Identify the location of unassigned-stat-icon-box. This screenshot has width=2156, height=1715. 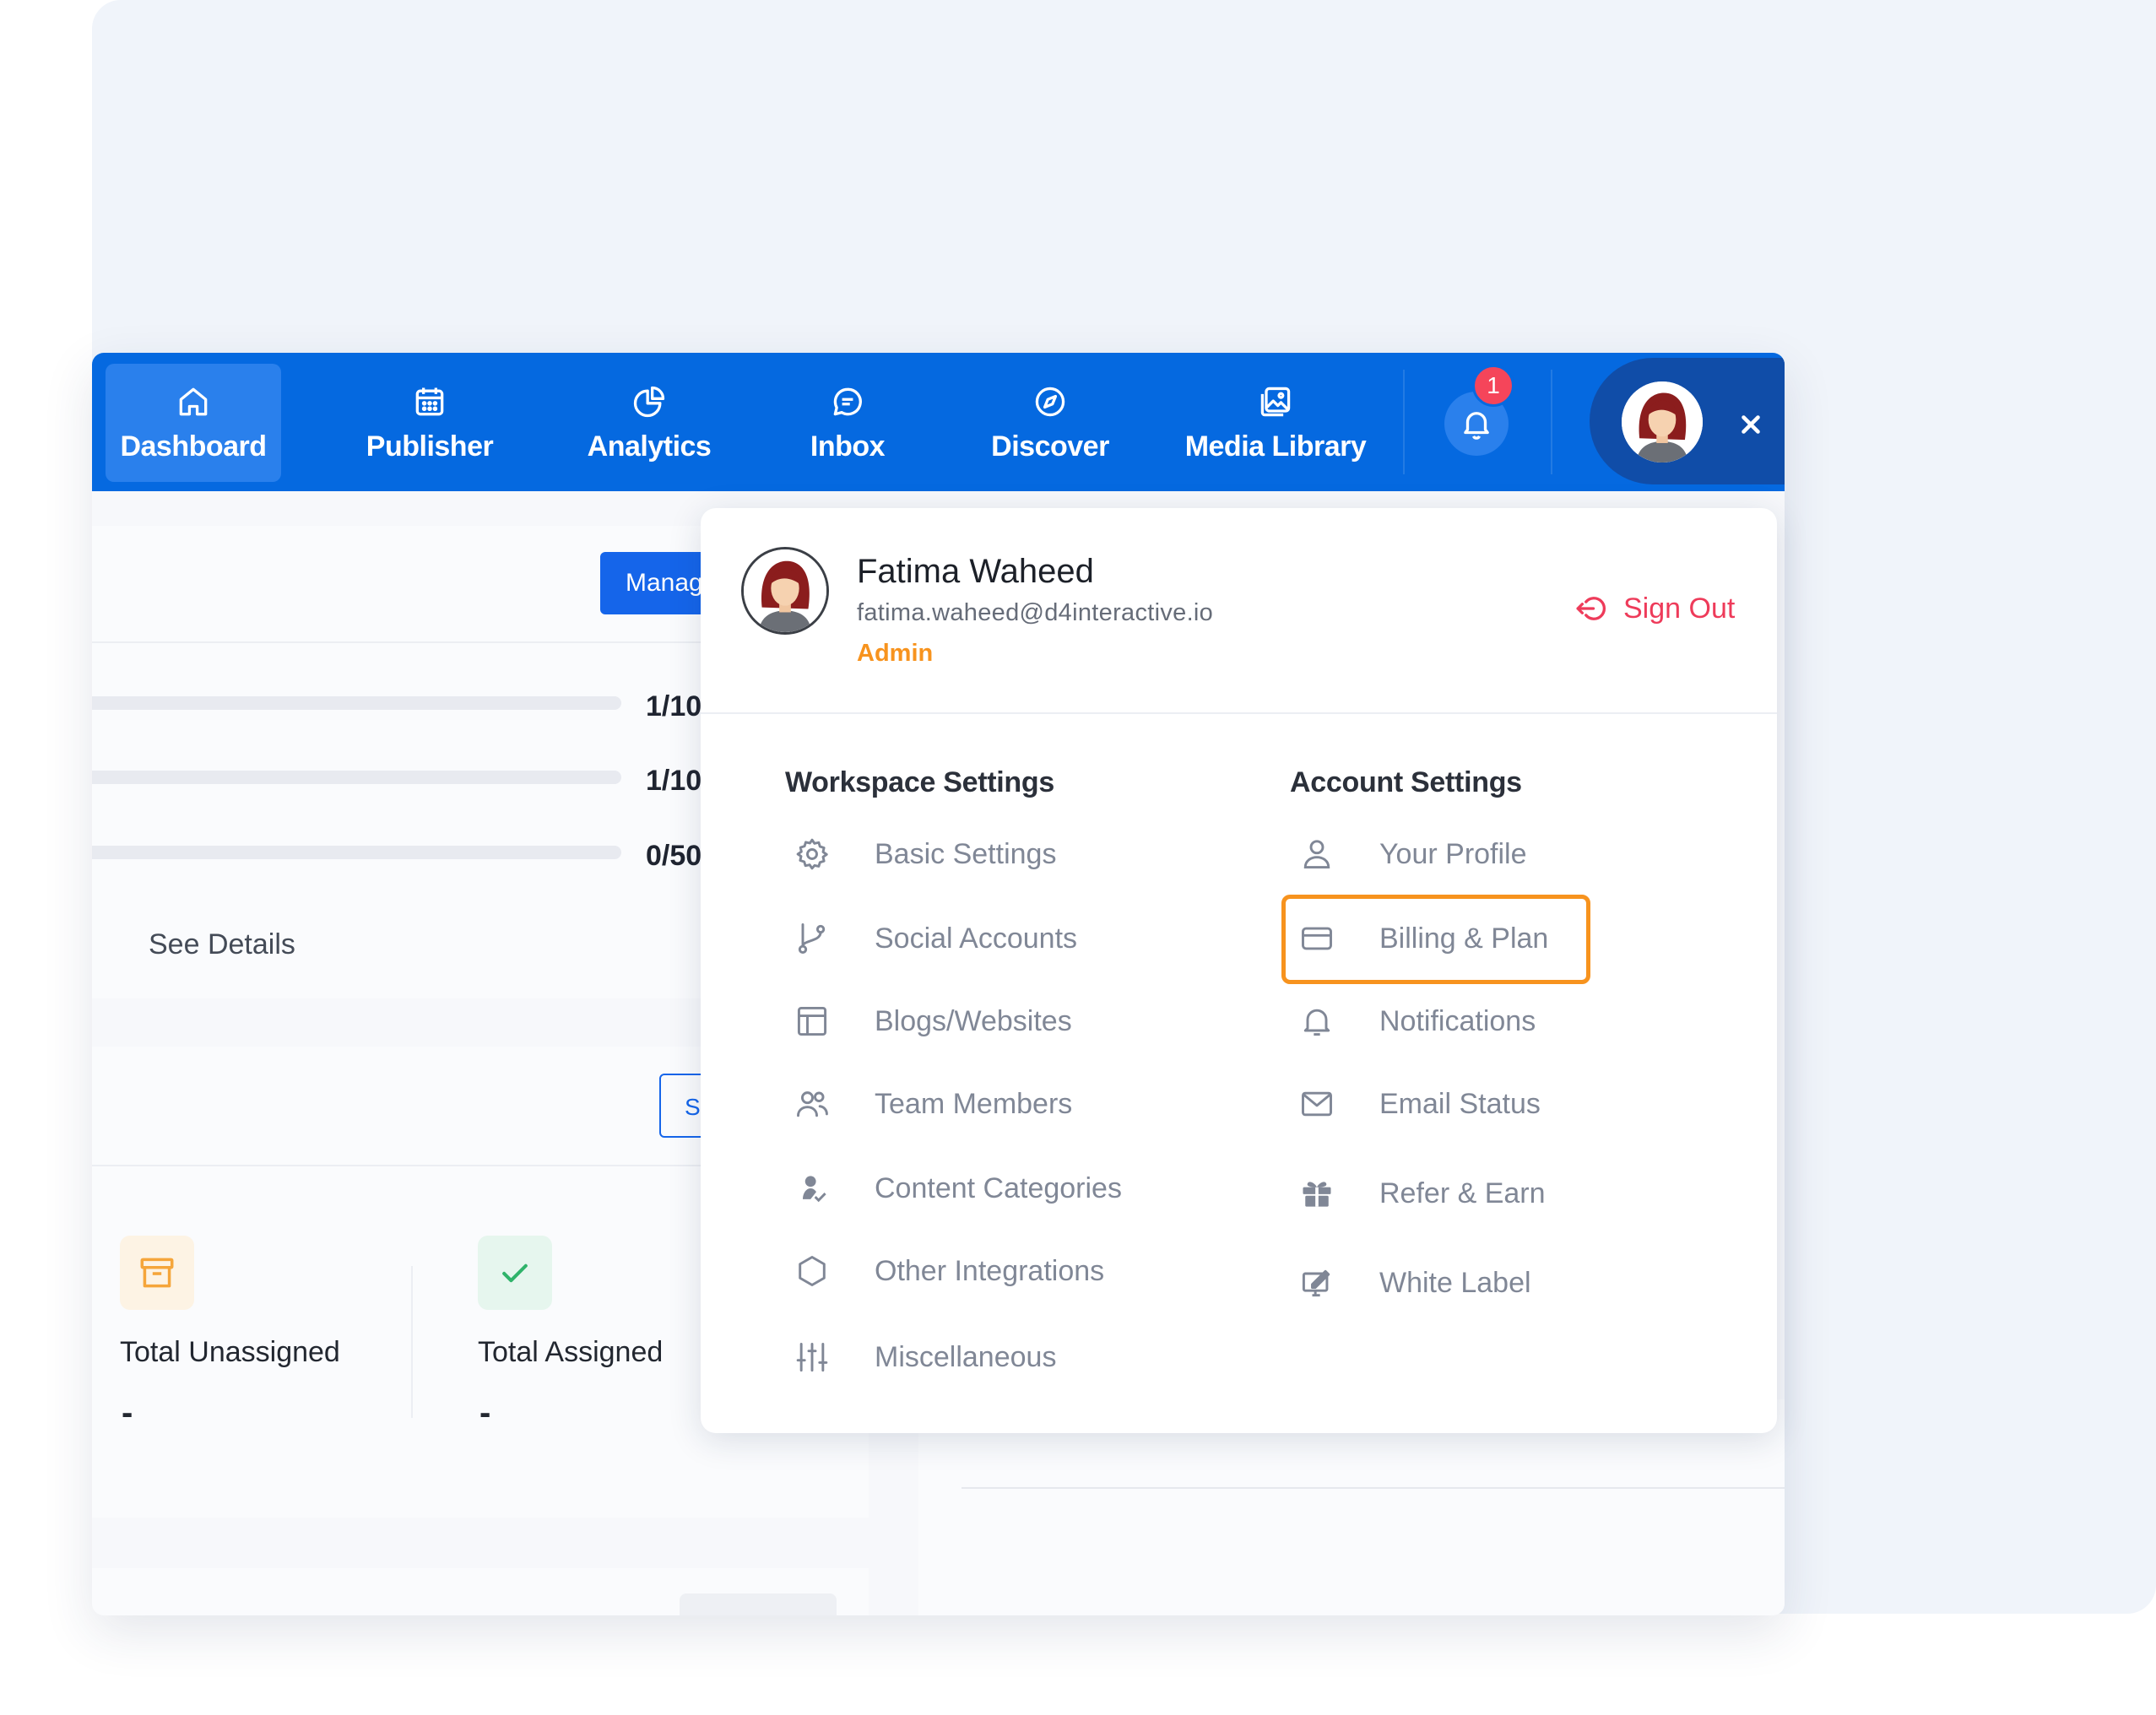
(157, 1273).